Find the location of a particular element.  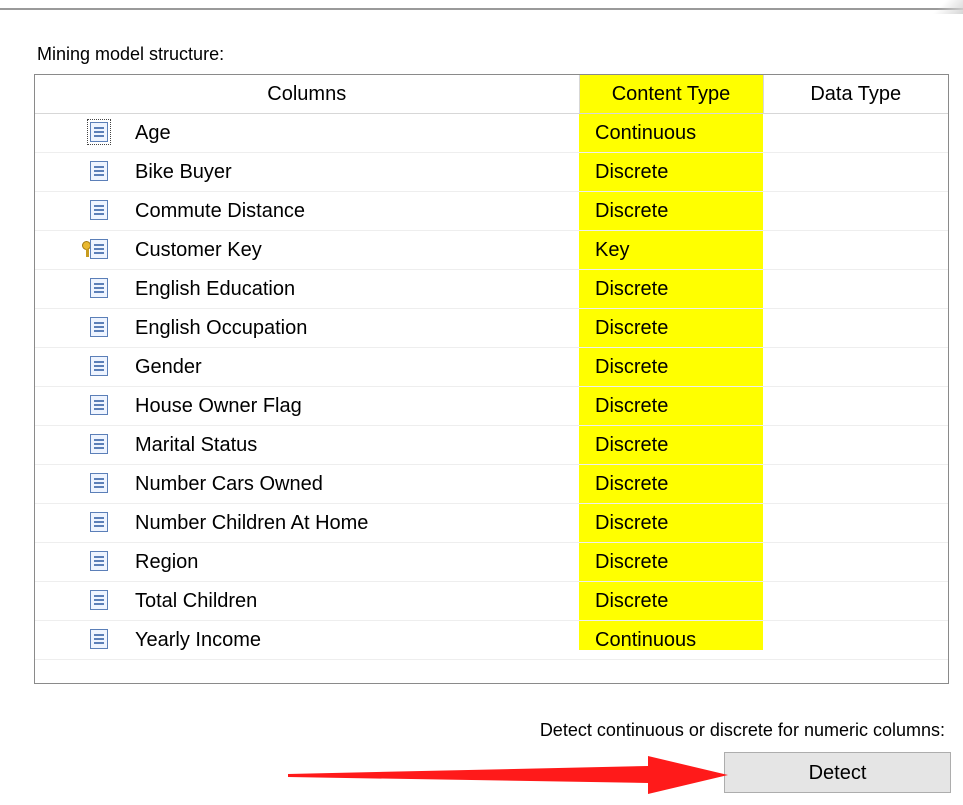

table-header-row: Columns Content Type Data Type is located at coordinates (491, 94).